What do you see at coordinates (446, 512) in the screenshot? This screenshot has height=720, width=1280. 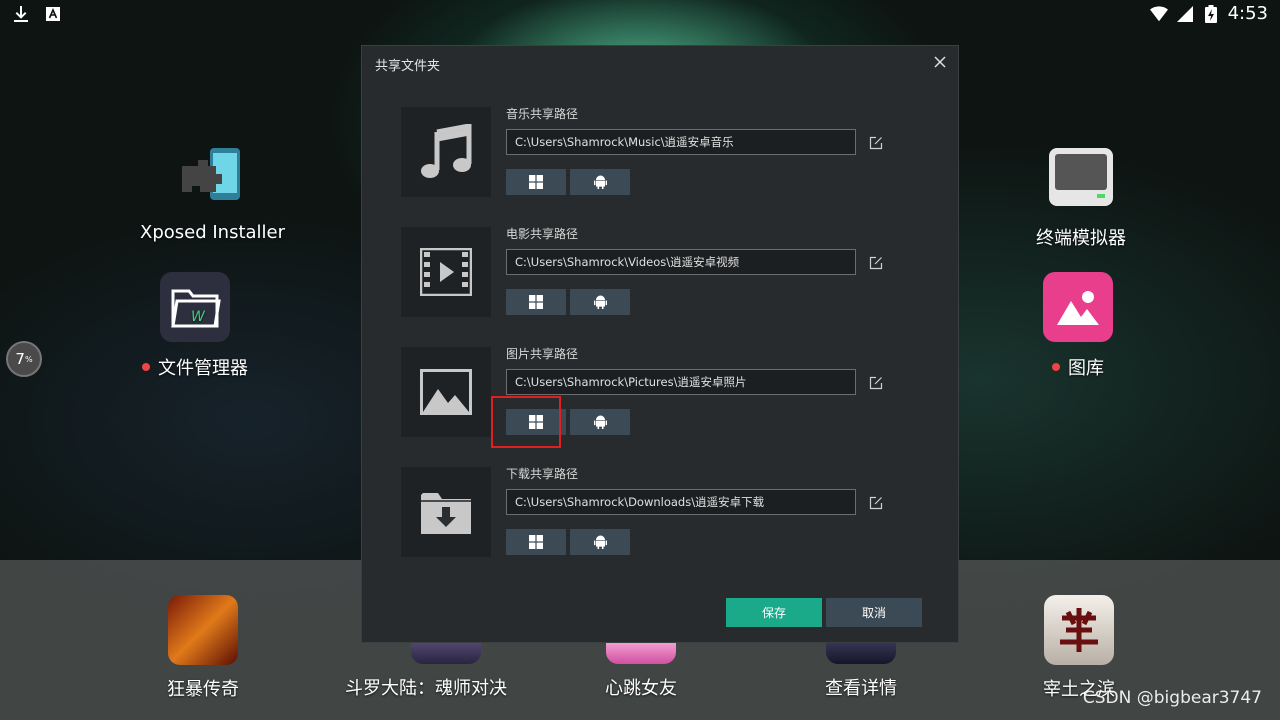 I see `download-folder-icon` at bounding box center [446, 512].